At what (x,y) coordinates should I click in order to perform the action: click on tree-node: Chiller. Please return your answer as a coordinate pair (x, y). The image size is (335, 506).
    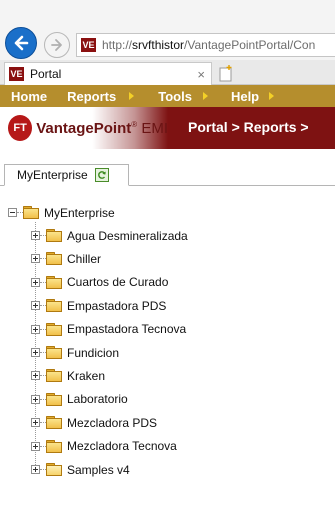
    Looking at the image, I should click on (66, 258).